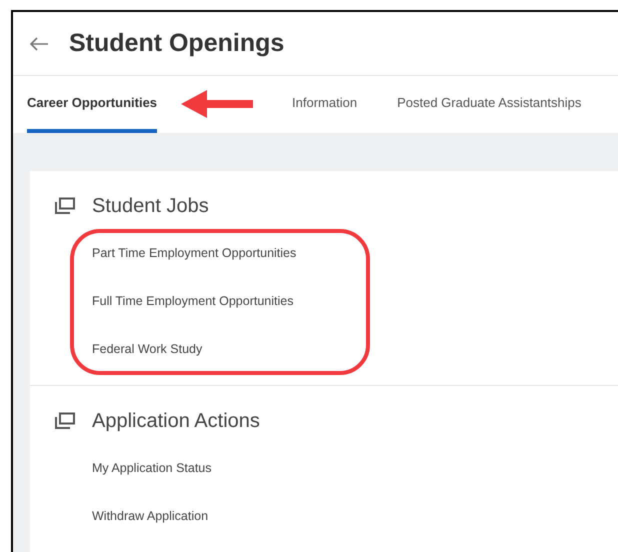 Image resolution: width=618 pixels, height=552 pixels. Describe the element at coordinates (355, 253) in the screenshot. I see `link: Part Time Employment Opportunities` at that location.